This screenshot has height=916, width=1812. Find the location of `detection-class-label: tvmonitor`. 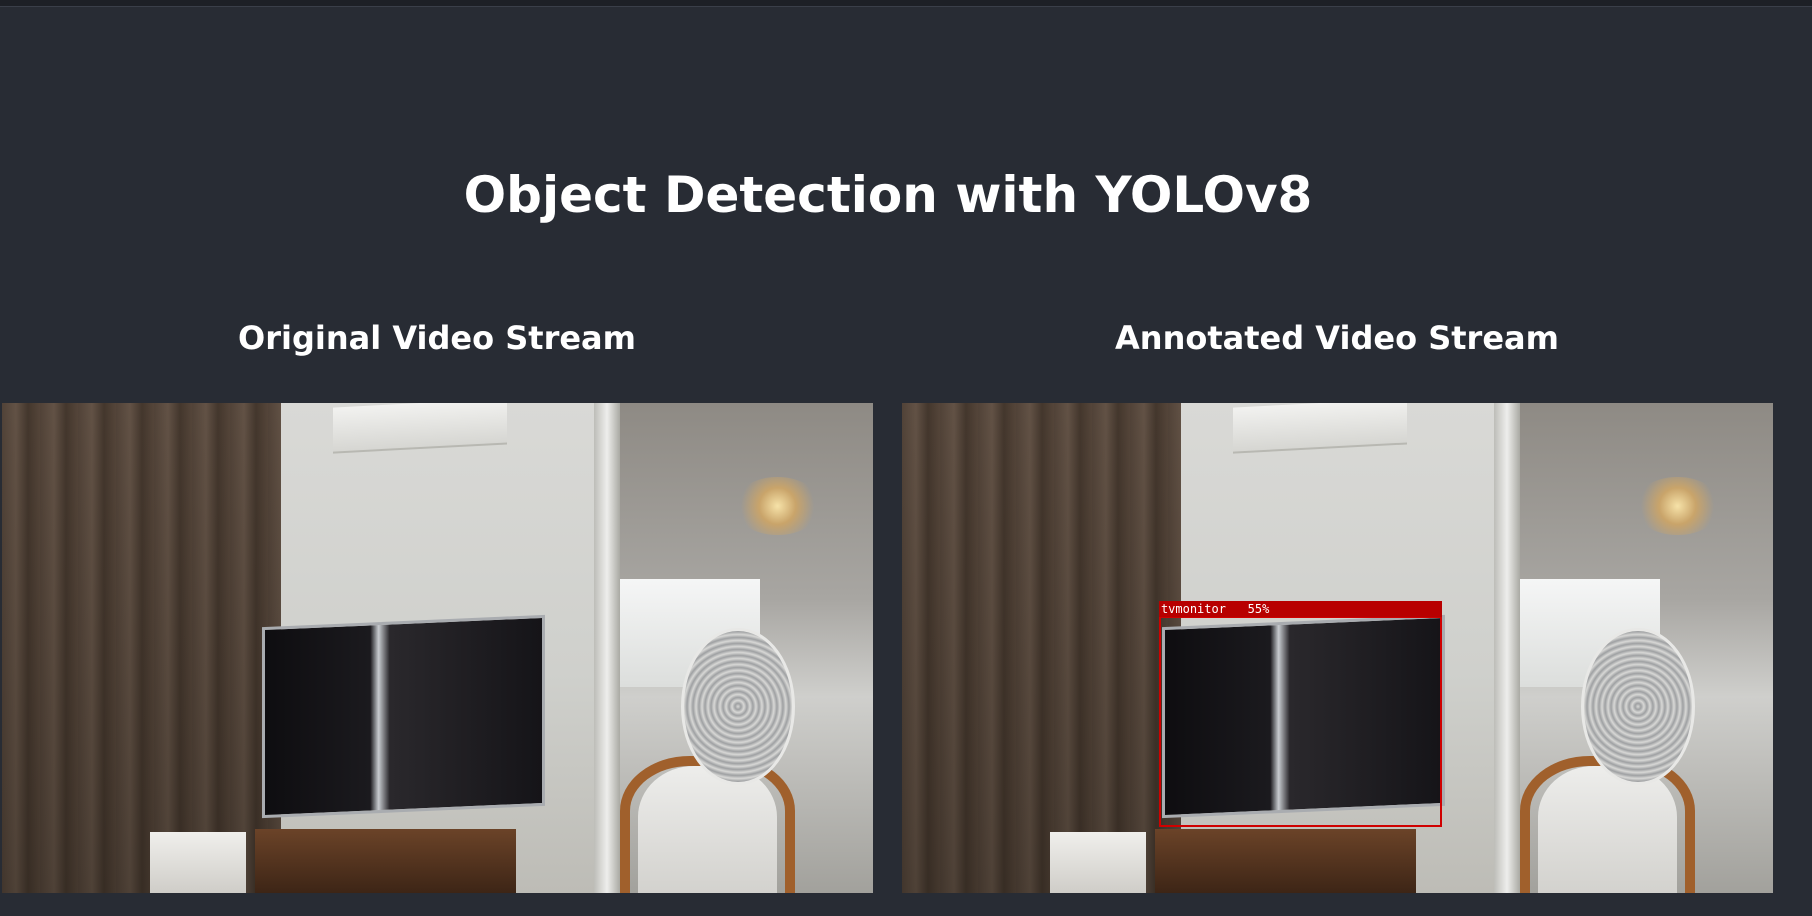

detection-class-label: tvmonitor is located at coordinates (1193, 609).